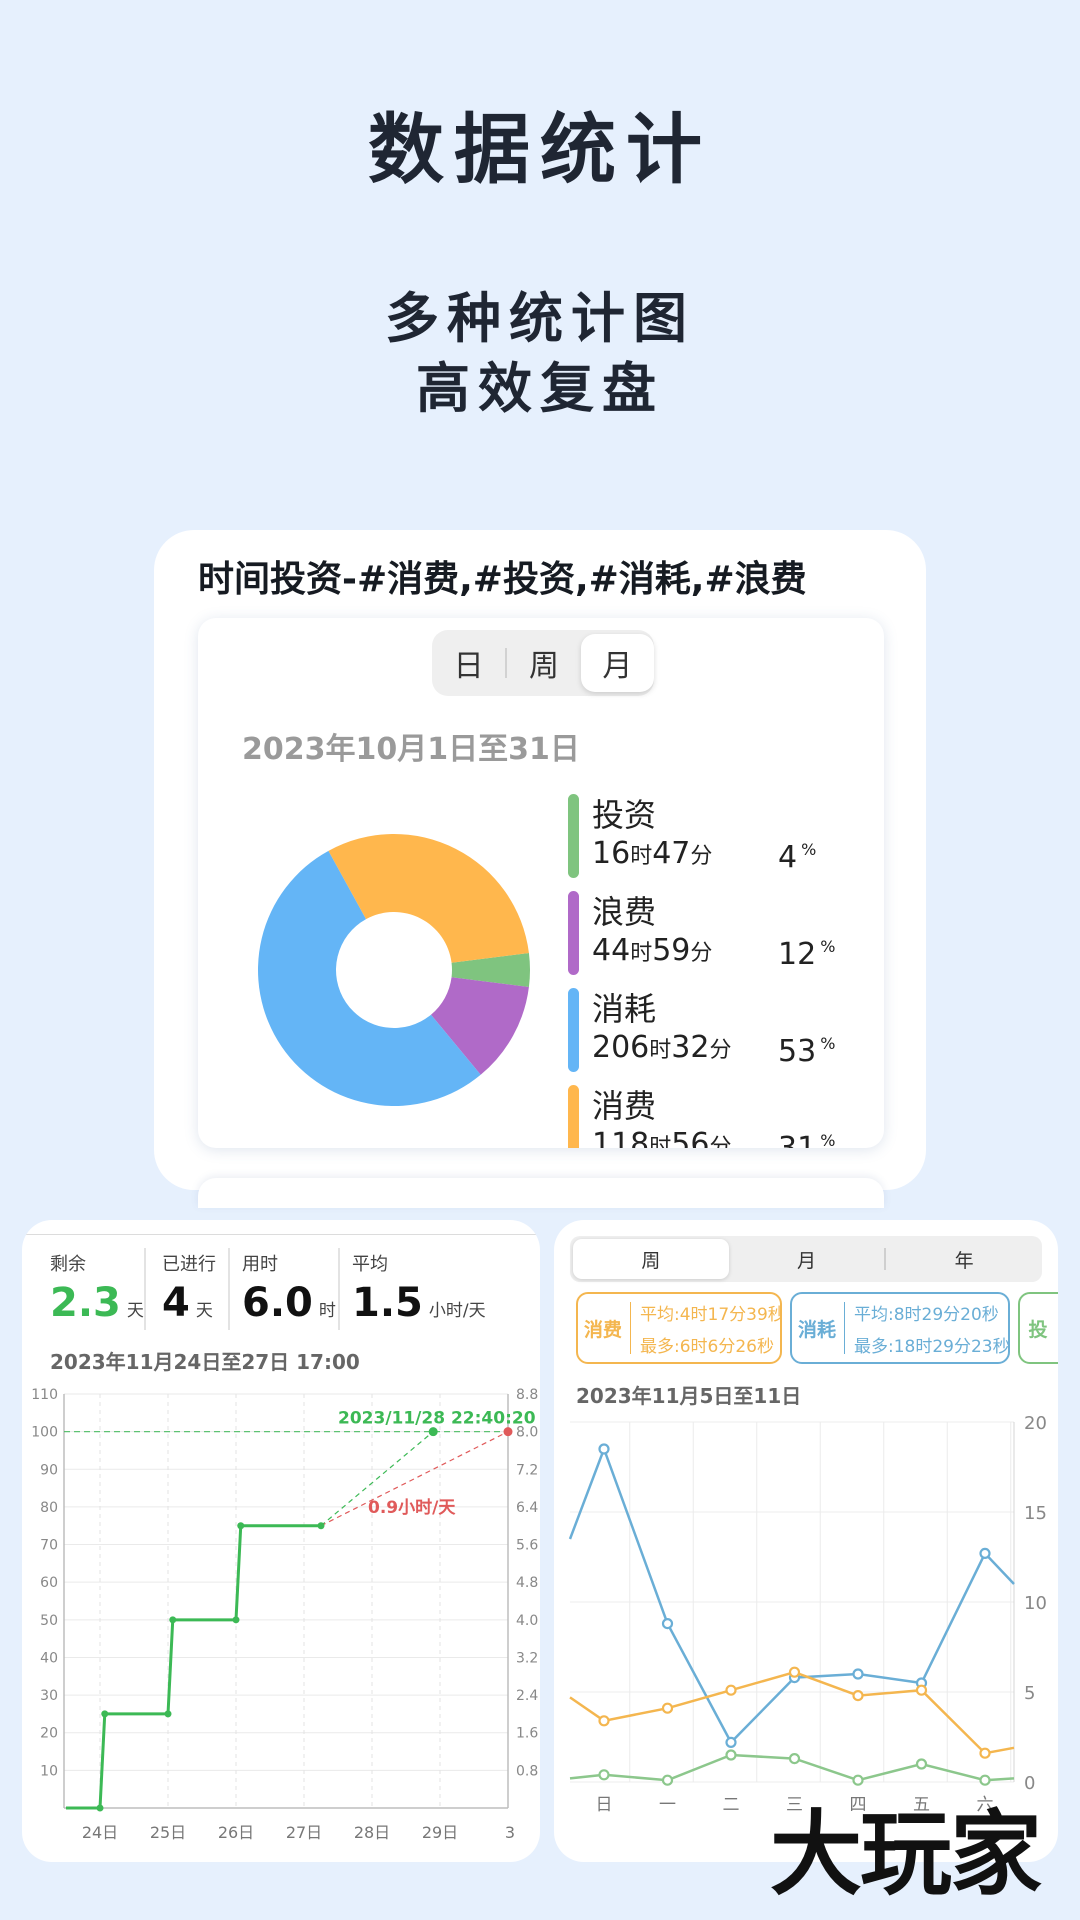 The image size is (1080, 1920). Describe the element at coordinates (662, 1047) in the screenshot. I see `legend-duration: 206时32分` at that location.